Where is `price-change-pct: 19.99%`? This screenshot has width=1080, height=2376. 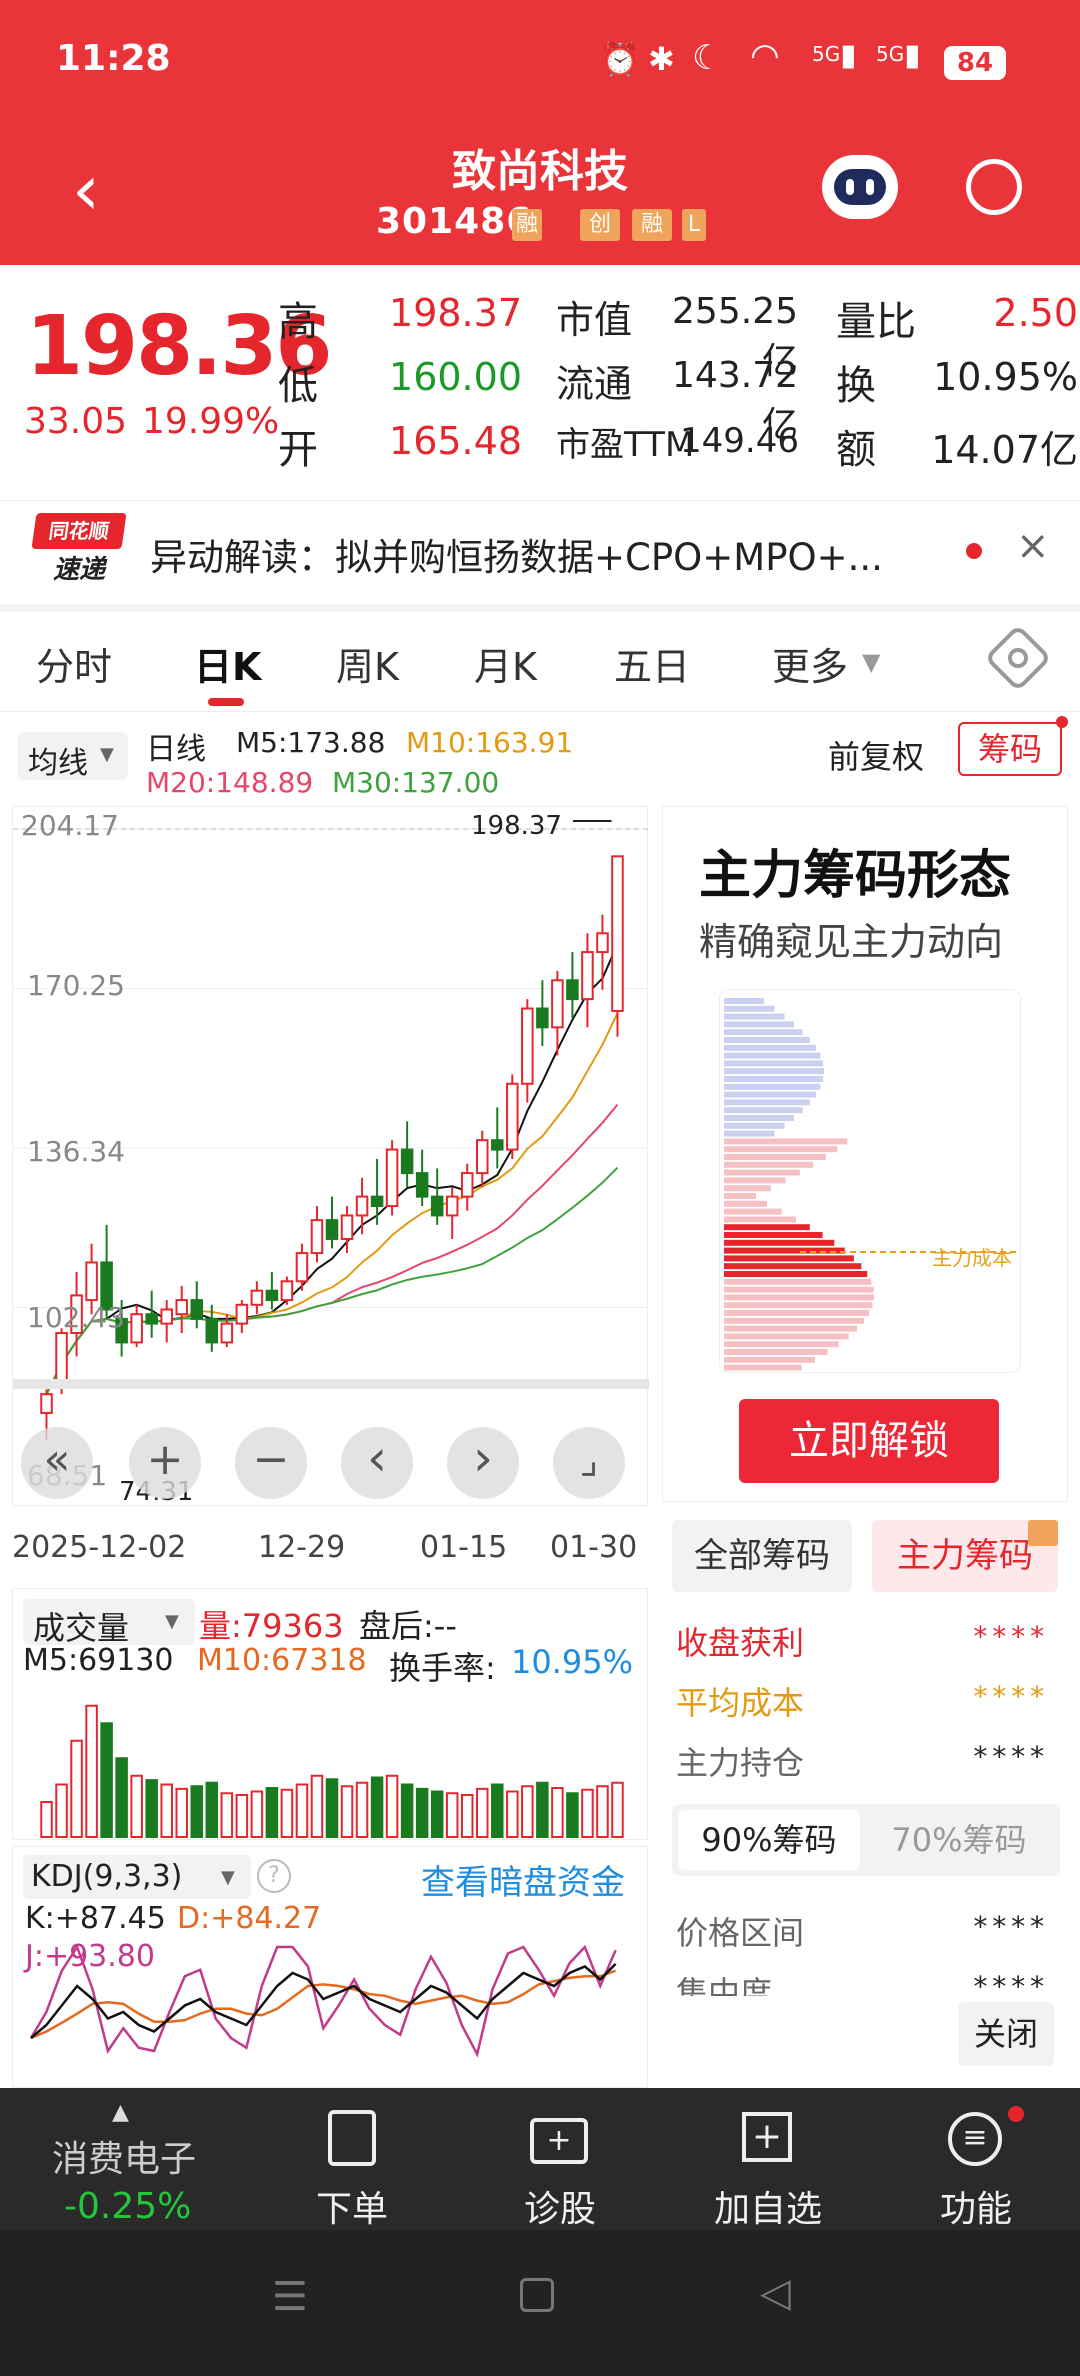 price-change-pct: 19.99% is located at coordinates (211, 421).